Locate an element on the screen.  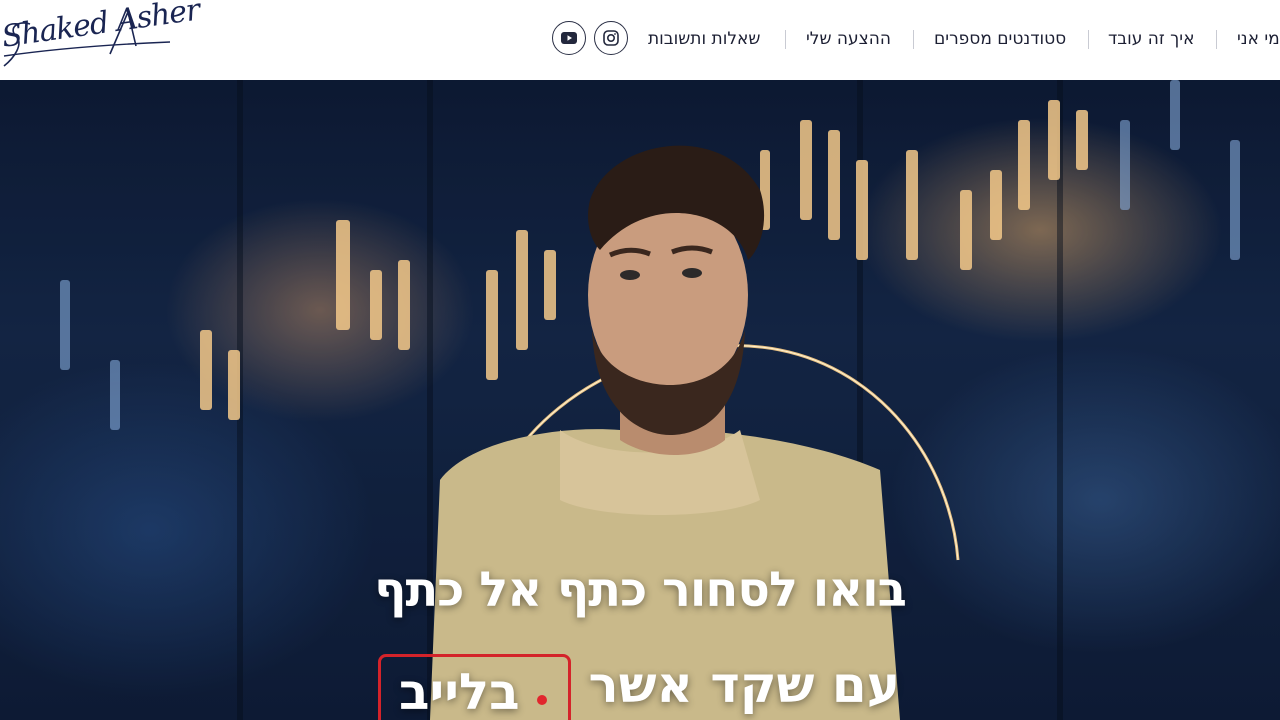
hero-headline-line2: עם שקד אשר is located at coordinates (744, 685).